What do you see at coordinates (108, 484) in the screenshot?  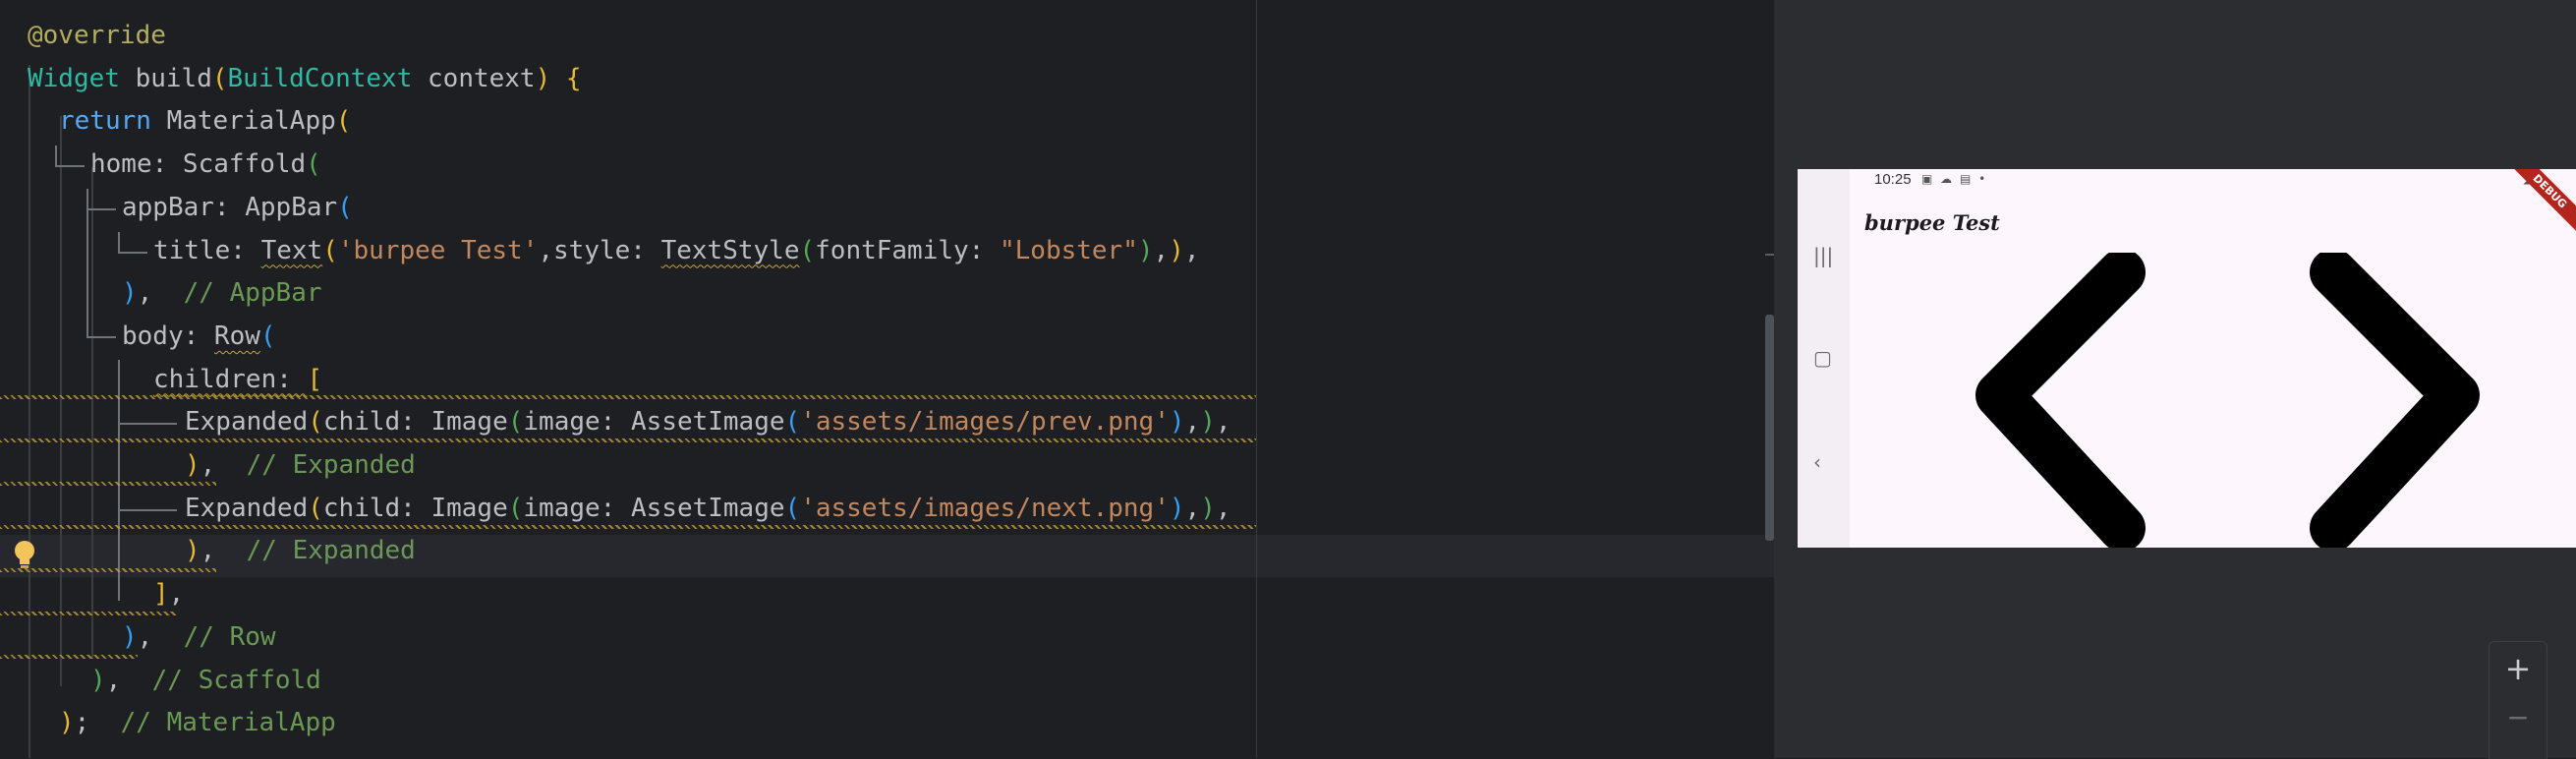 I see `warning-underline` at bounding box center [108, 484].